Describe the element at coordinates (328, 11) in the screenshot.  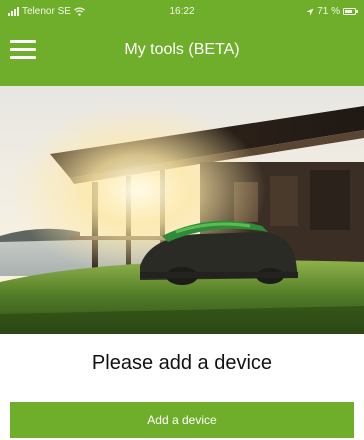
I see `battery-percent: 71 %` at that location.